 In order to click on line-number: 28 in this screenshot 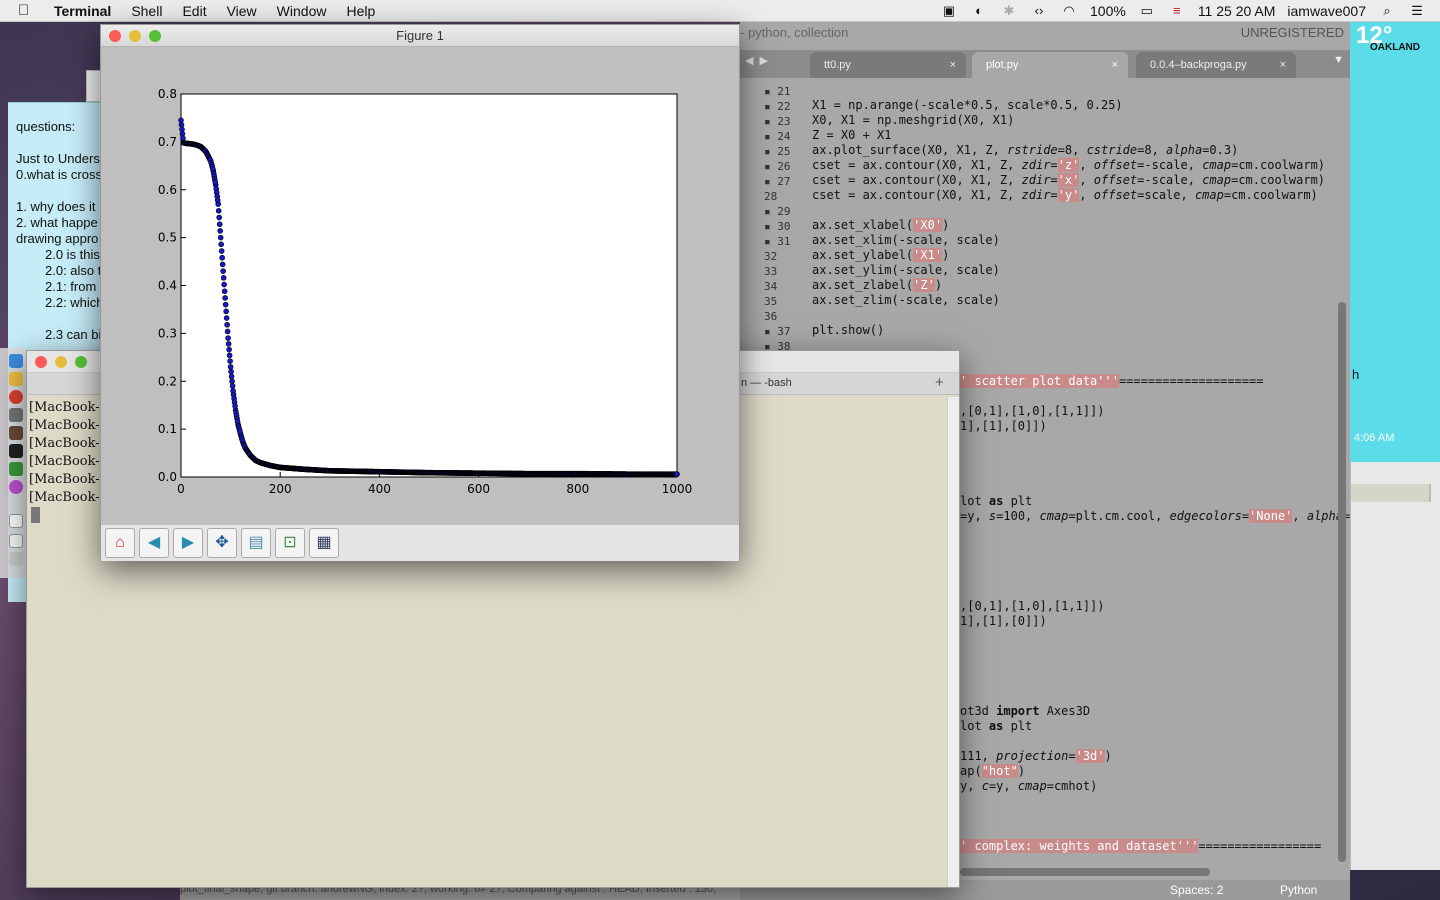, I will do `click(771, 196)`.